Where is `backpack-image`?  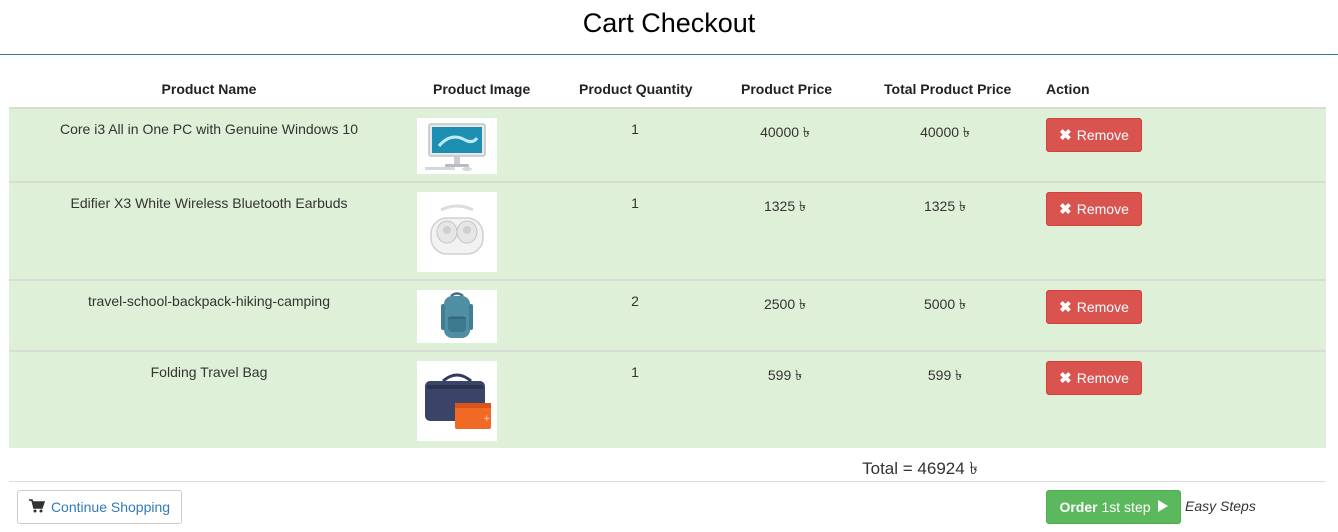
backpack-image is located at coordinates (457, 316).